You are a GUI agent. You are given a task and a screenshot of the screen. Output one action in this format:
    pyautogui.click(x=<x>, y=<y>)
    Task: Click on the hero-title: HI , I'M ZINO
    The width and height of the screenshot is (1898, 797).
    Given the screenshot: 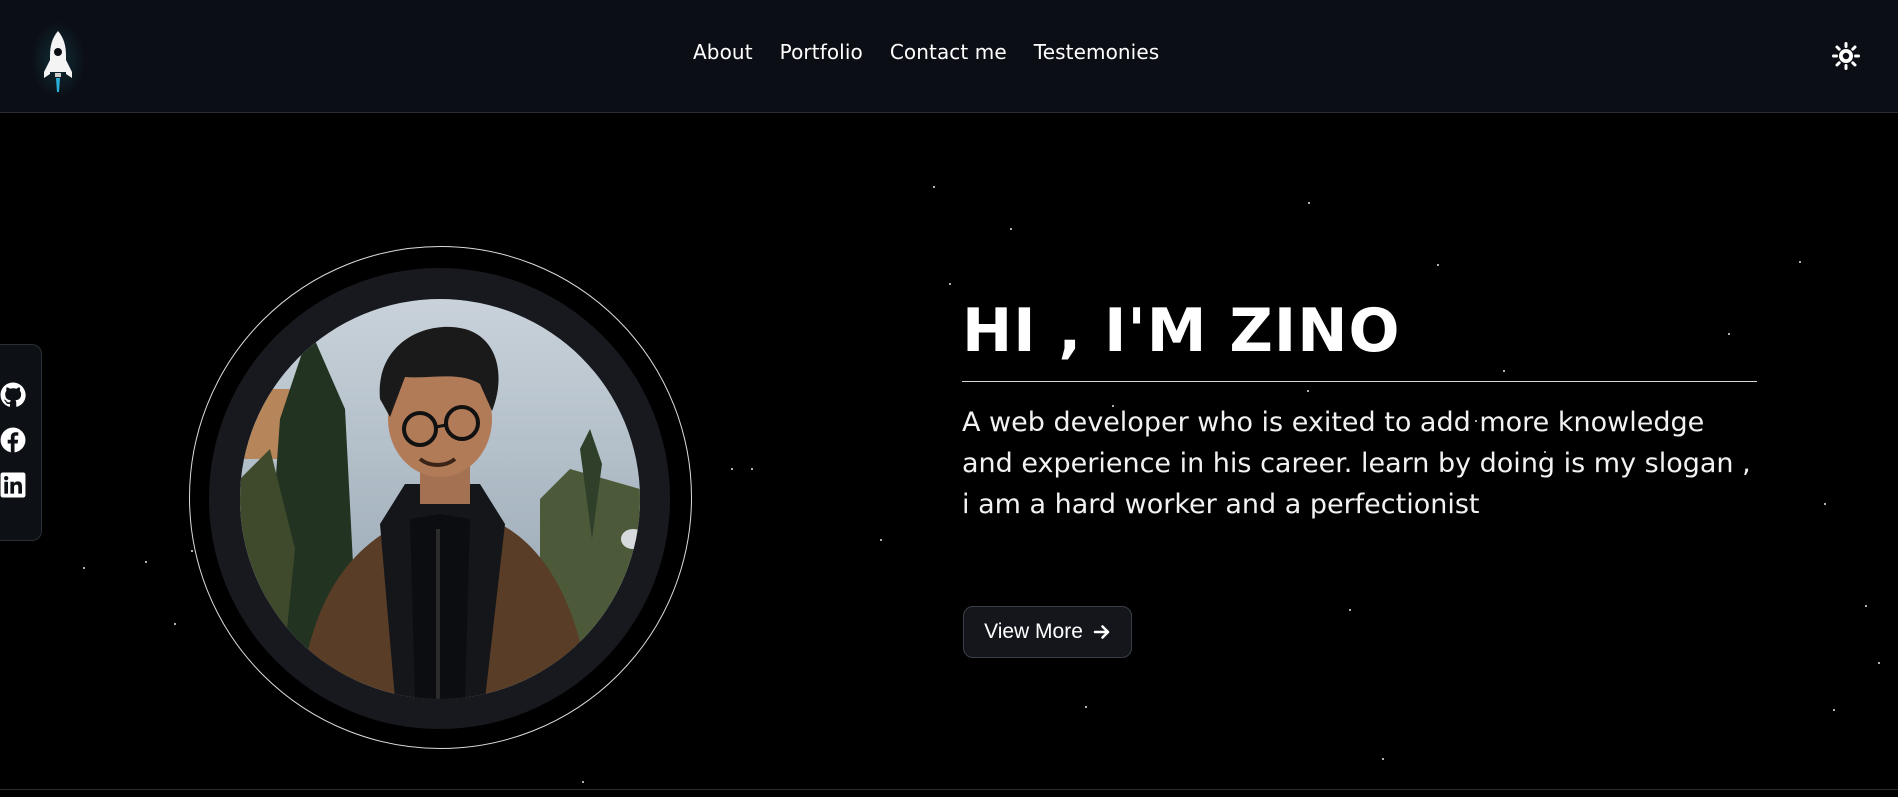 What is the action you would take?
    pyautogui.click(x=1181, y=331)
    